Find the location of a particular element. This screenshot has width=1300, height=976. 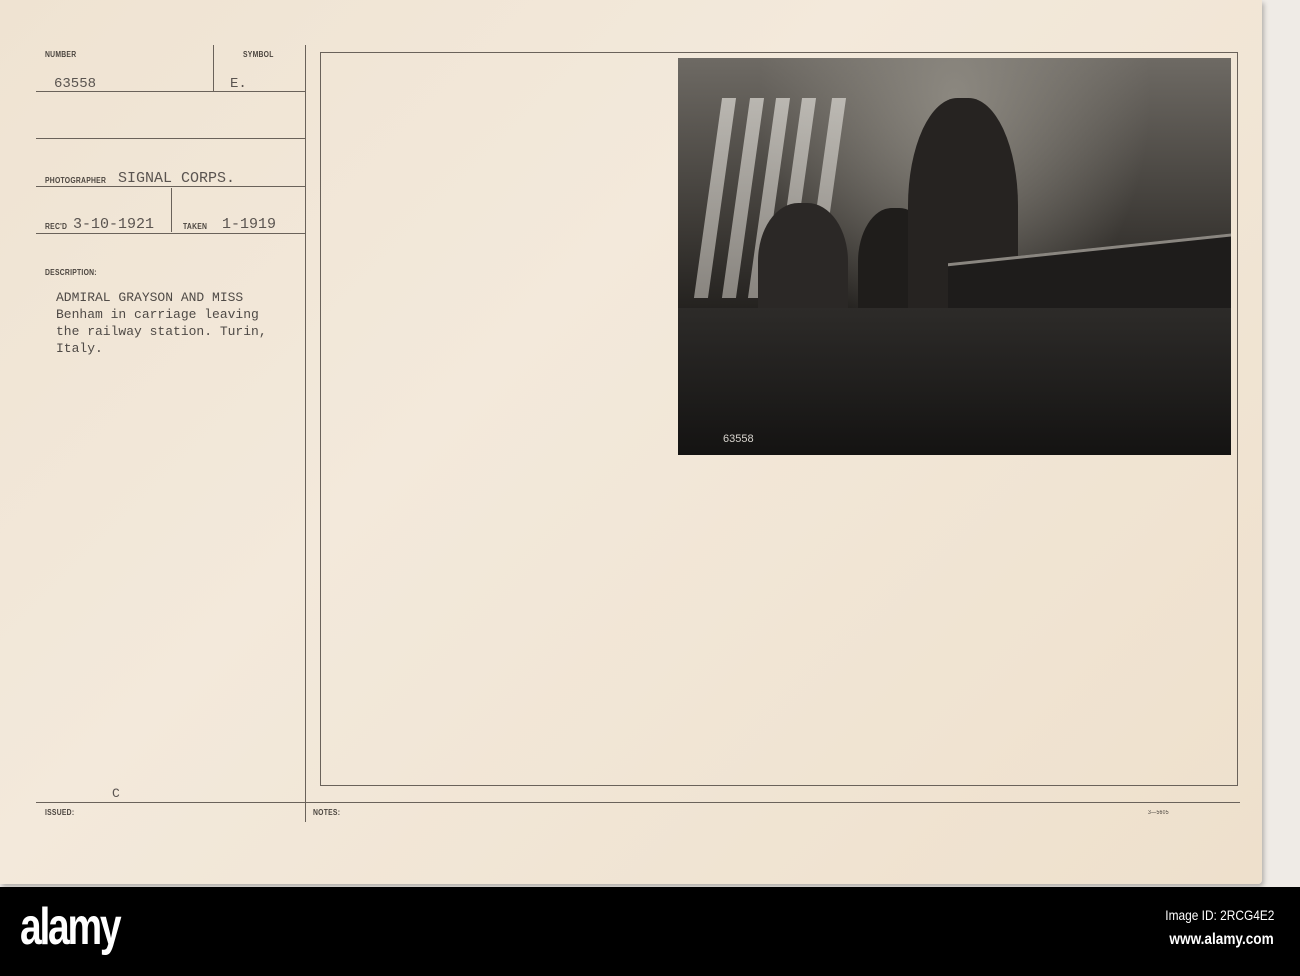

notes-label: NOTES: is located at coordinates (327, 812).